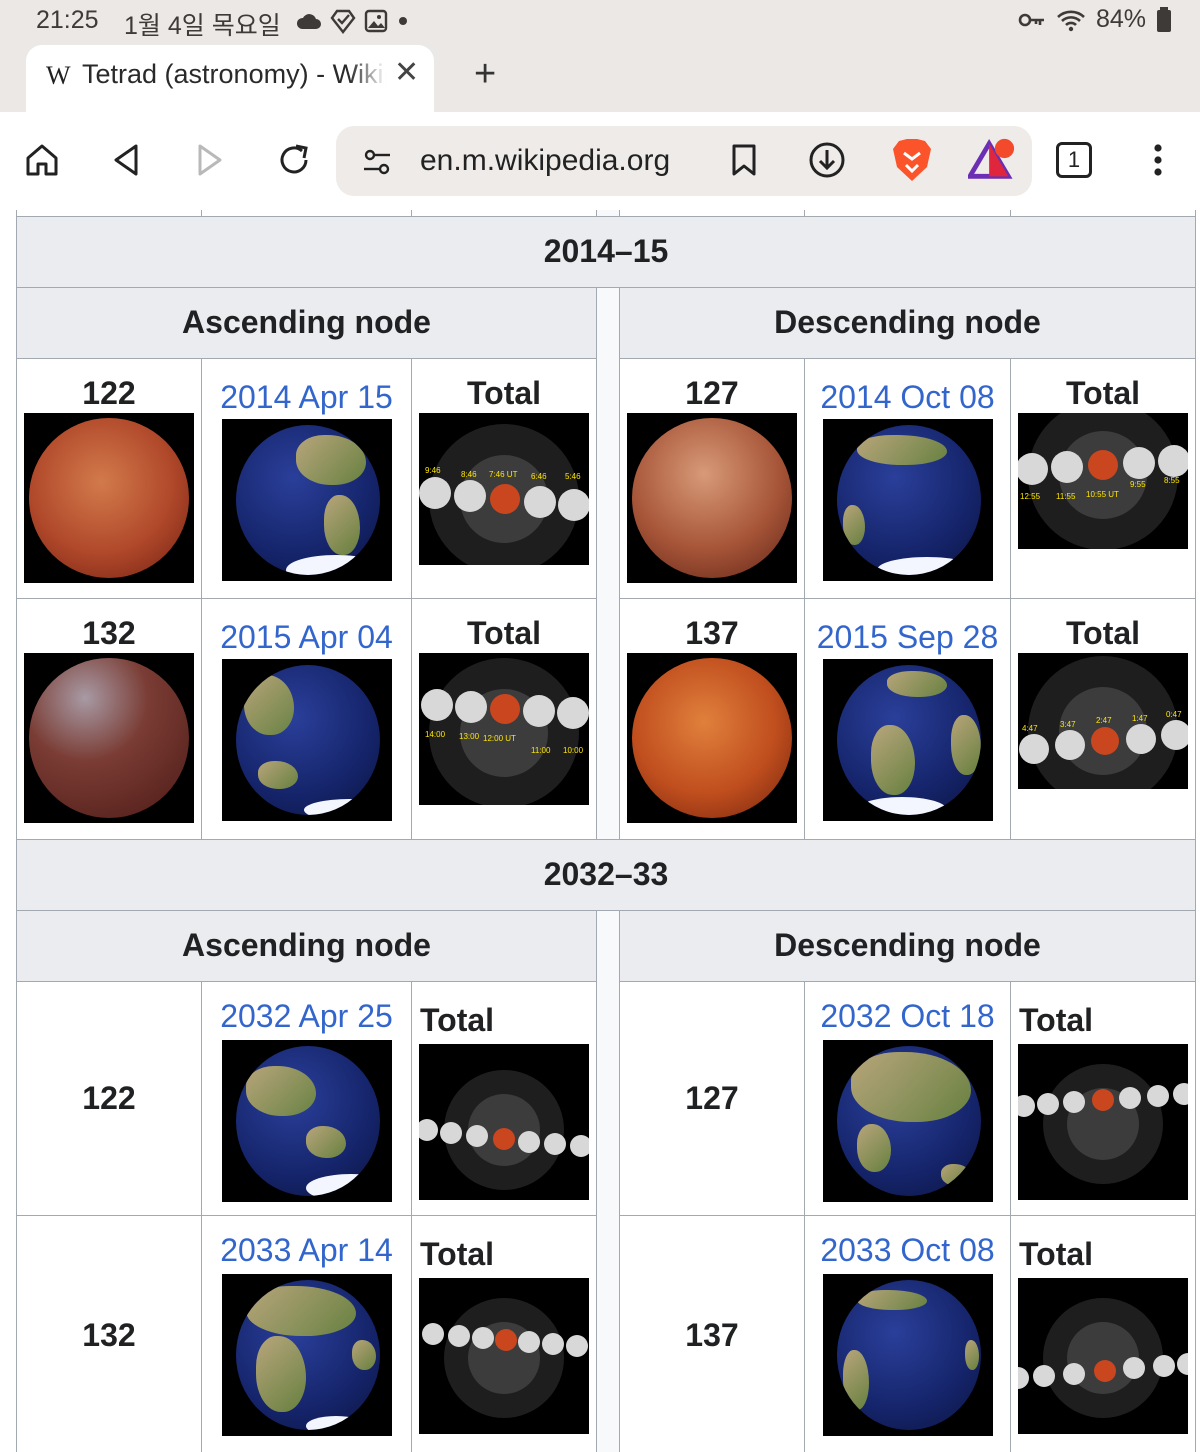  I want to click on eclipse-path-diagram: 4:47 3:47 2:47 1:47 0:47, so click(1103, 720).